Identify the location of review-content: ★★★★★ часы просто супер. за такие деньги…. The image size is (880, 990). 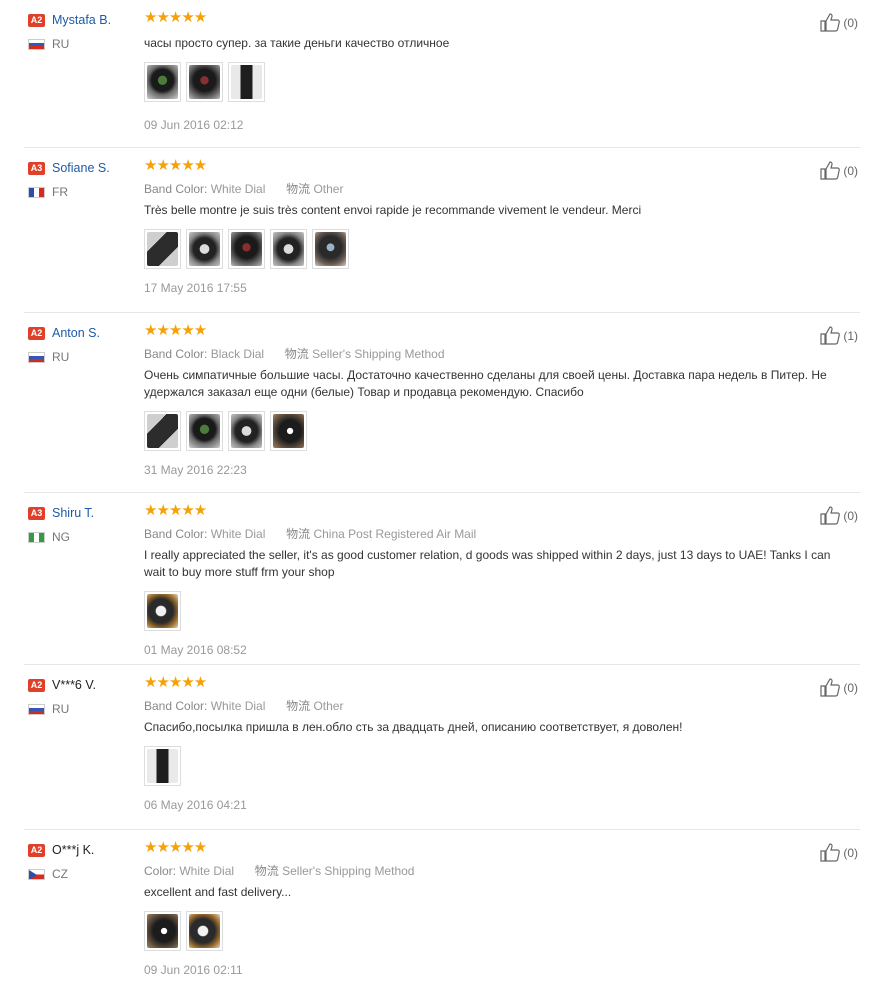
(489, 71).